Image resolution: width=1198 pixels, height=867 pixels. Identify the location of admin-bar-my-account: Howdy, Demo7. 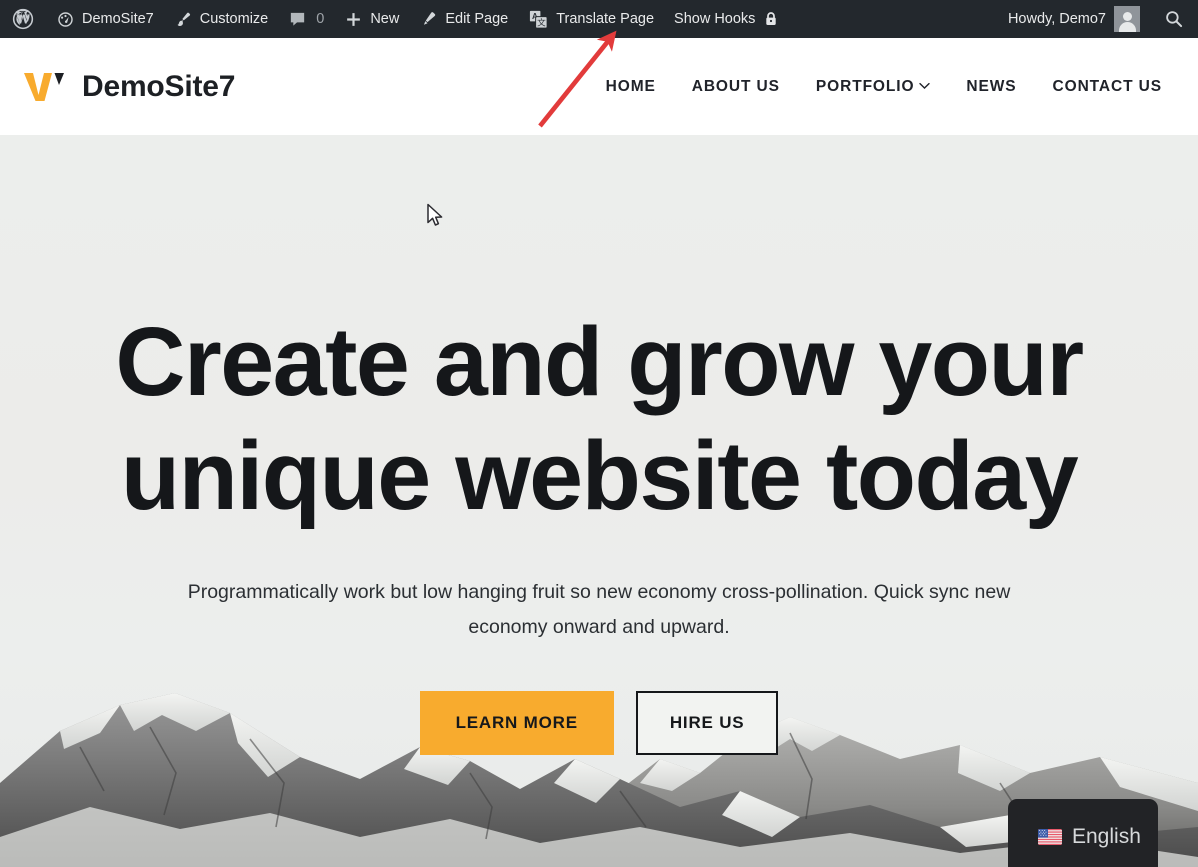
(1074, 19).